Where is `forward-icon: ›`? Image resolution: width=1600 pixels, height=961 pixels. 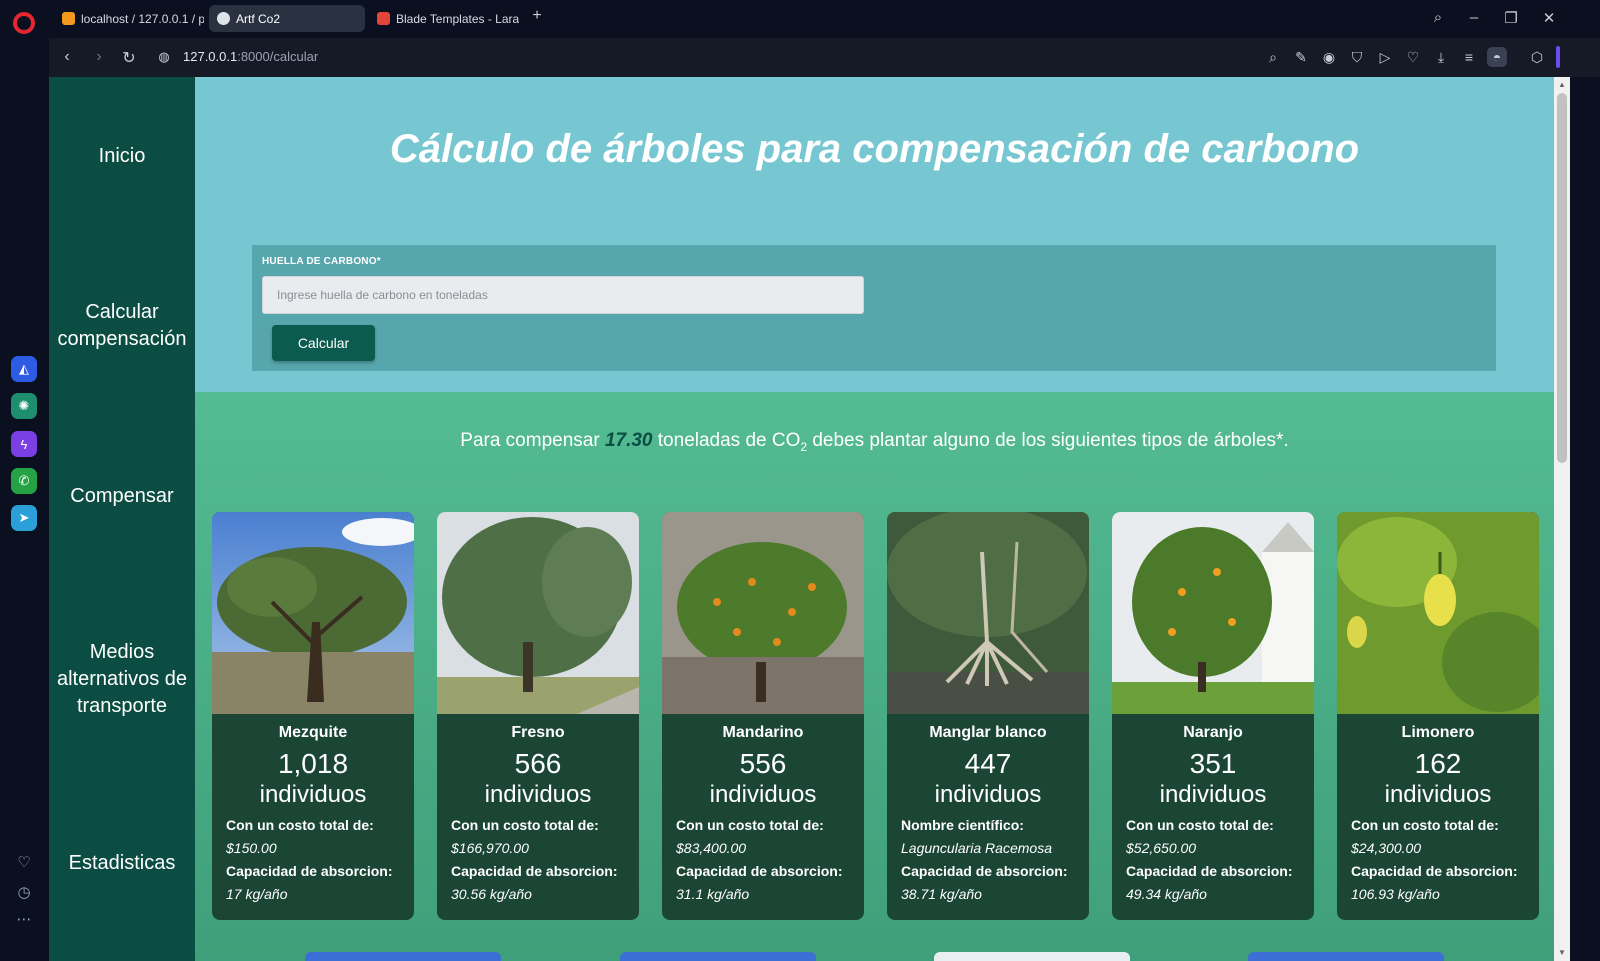 forward-icon: › is located at coordinates (99, 57).